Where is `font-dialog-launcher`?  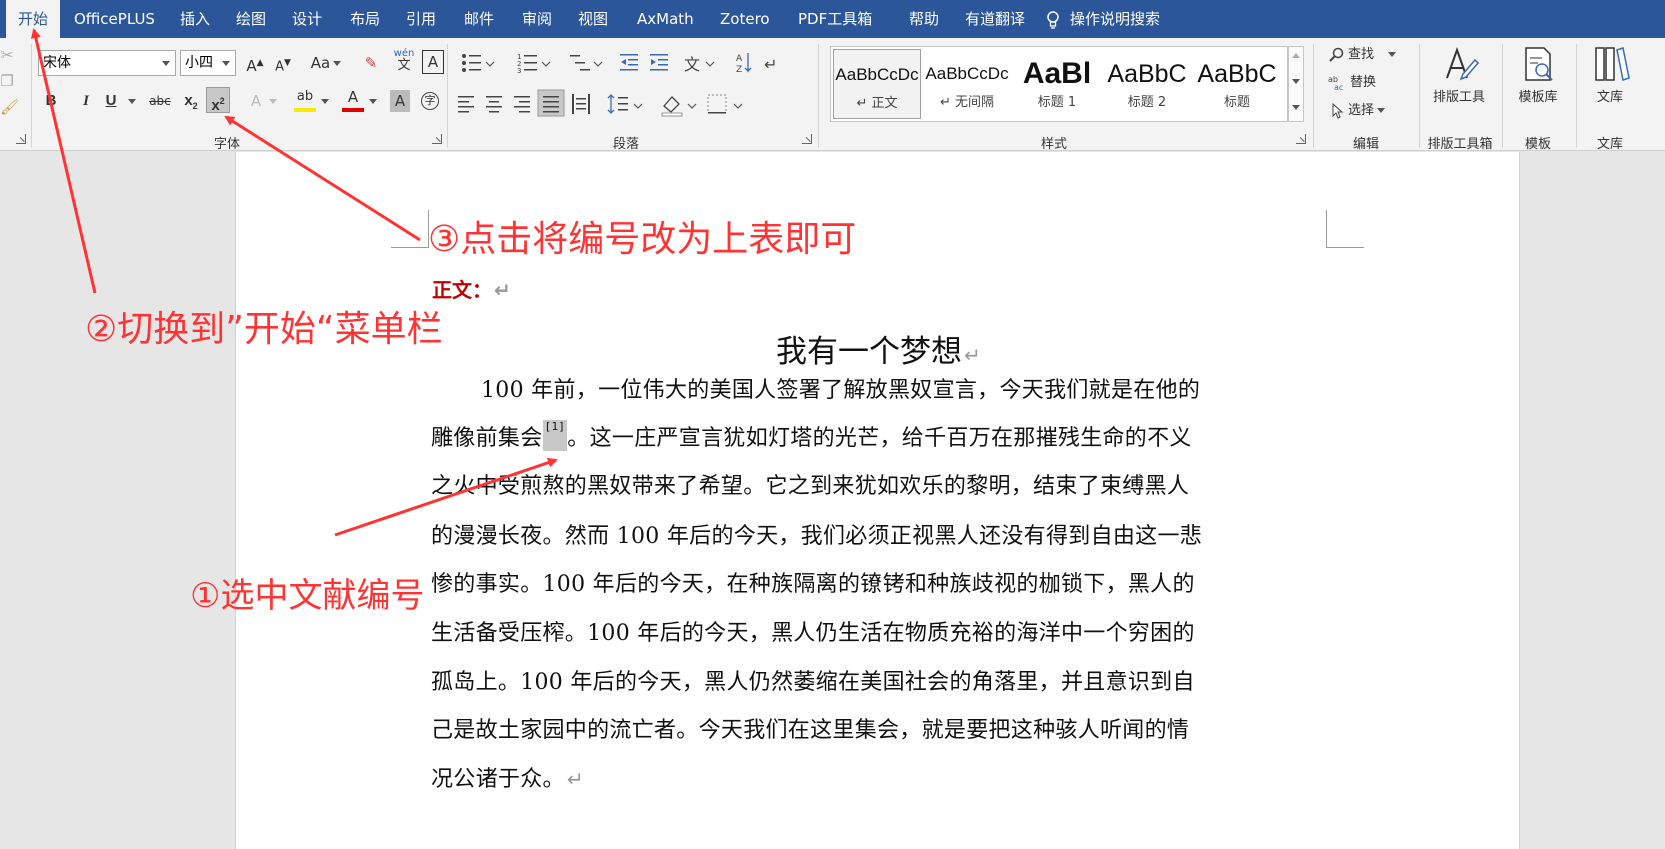
font-dialog-launcher is located at coordinates (437, 139).